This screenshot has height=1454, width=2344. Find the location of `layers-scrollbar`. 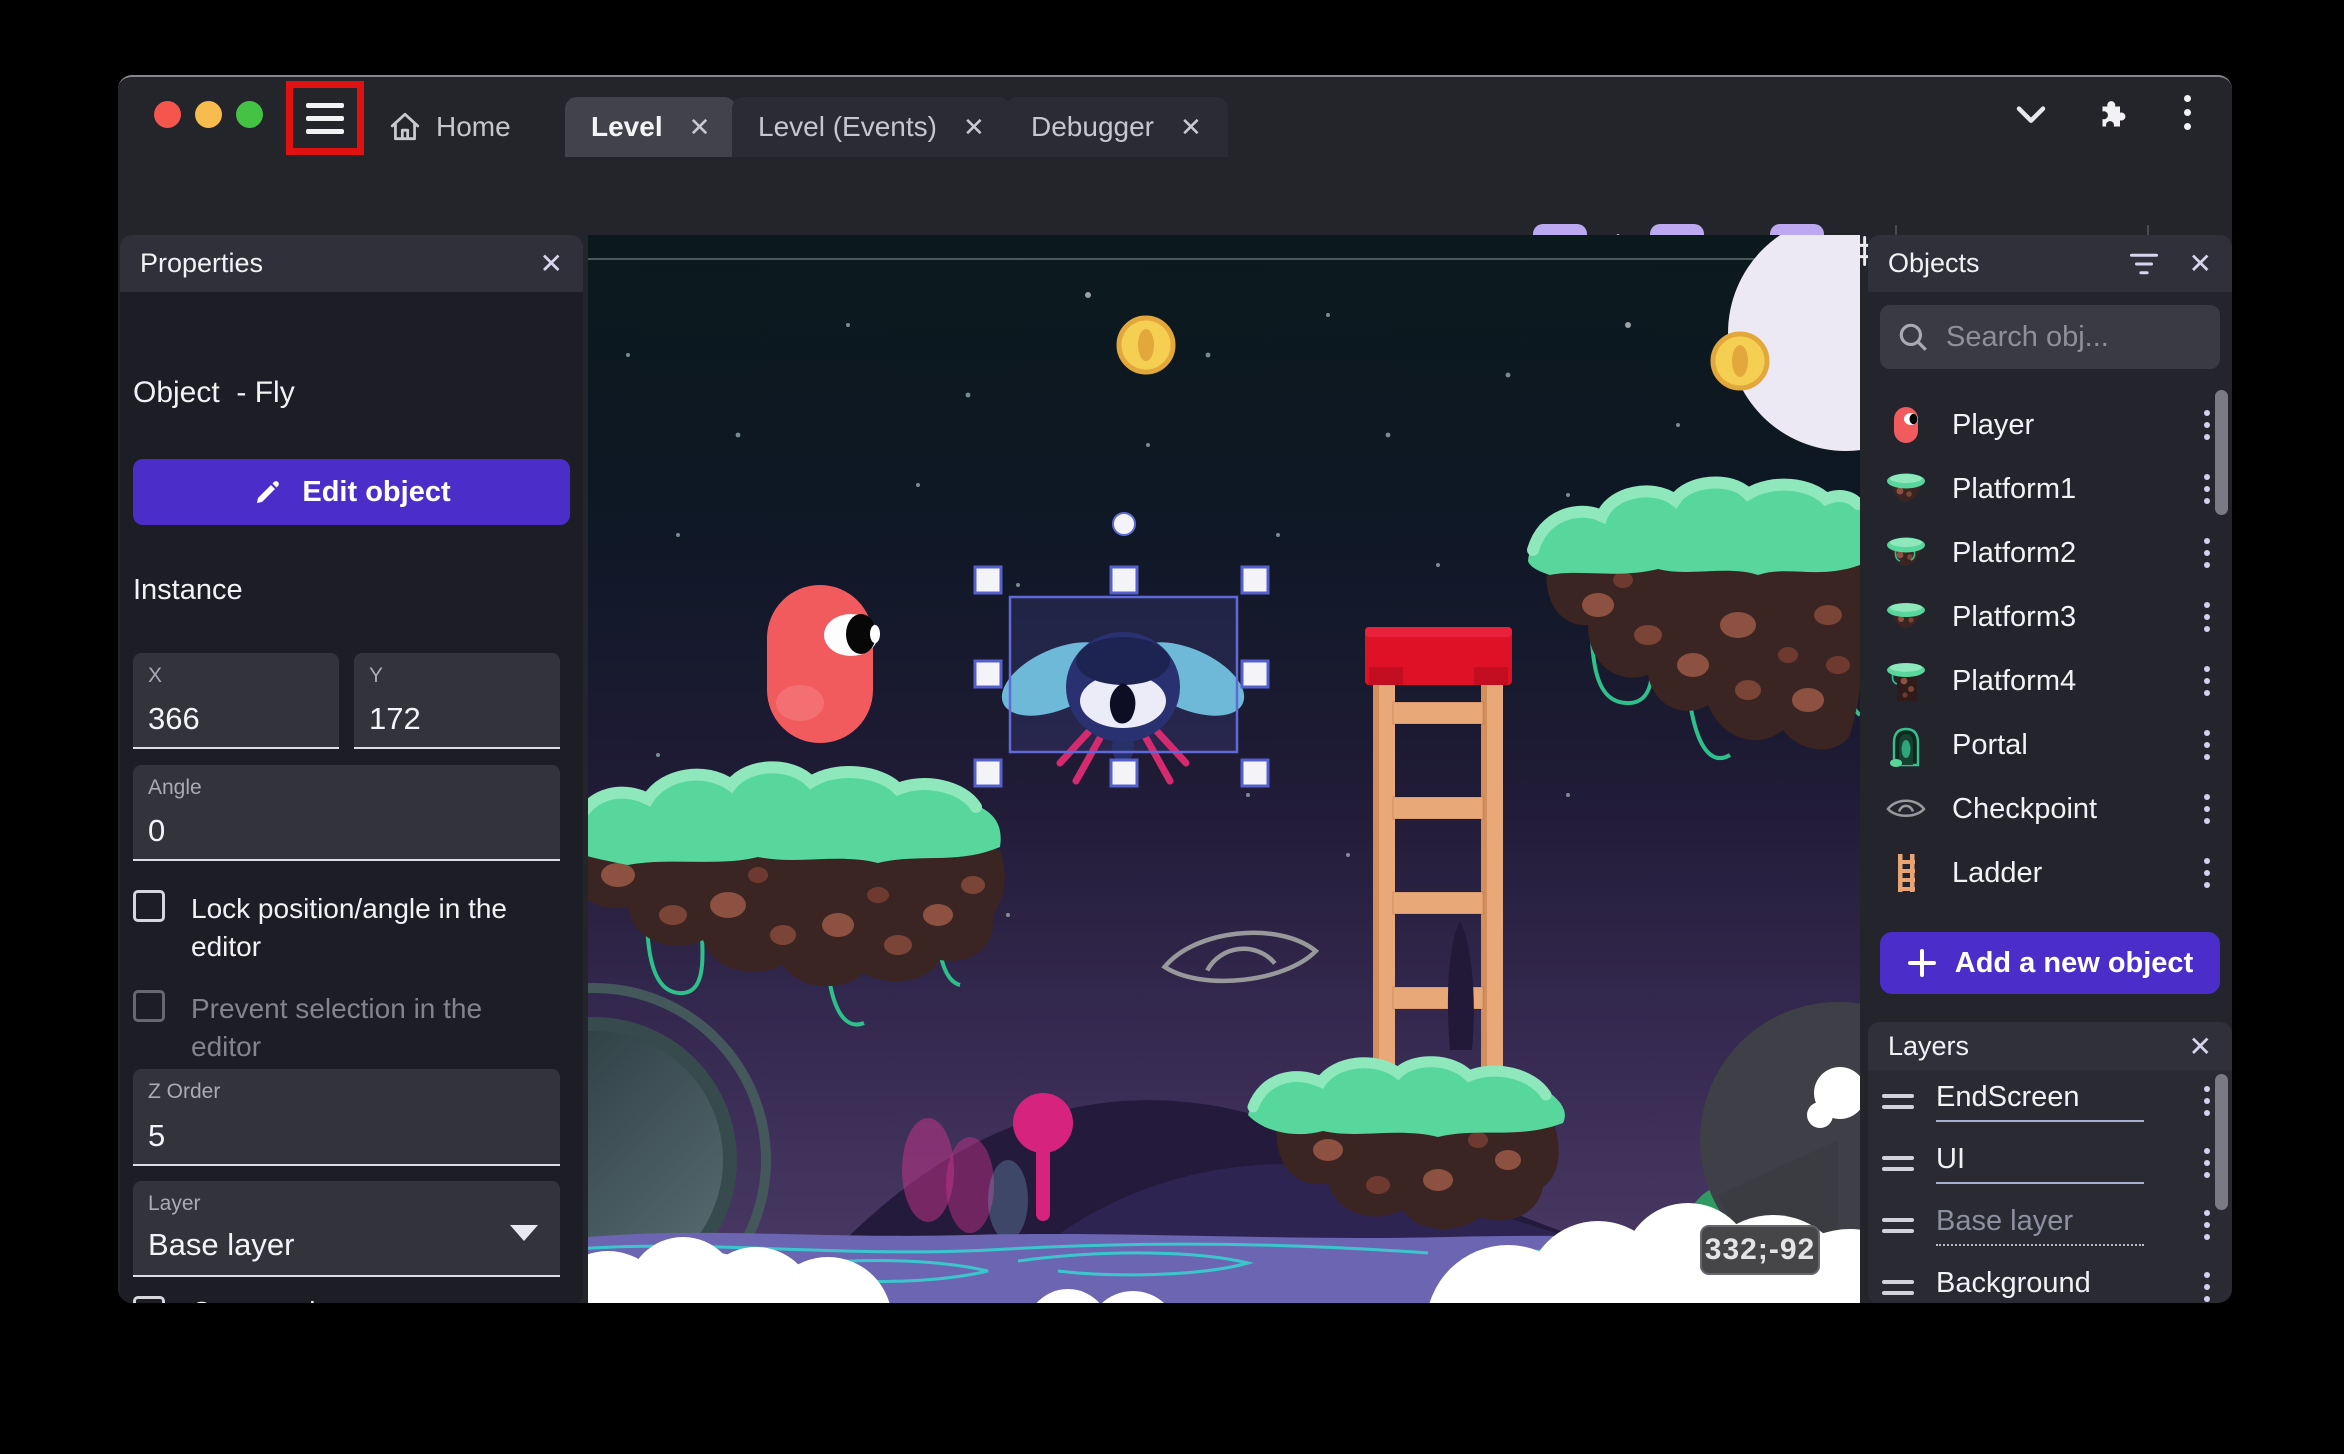

layers-scrollbar is located at coordinates (2221, 1142).